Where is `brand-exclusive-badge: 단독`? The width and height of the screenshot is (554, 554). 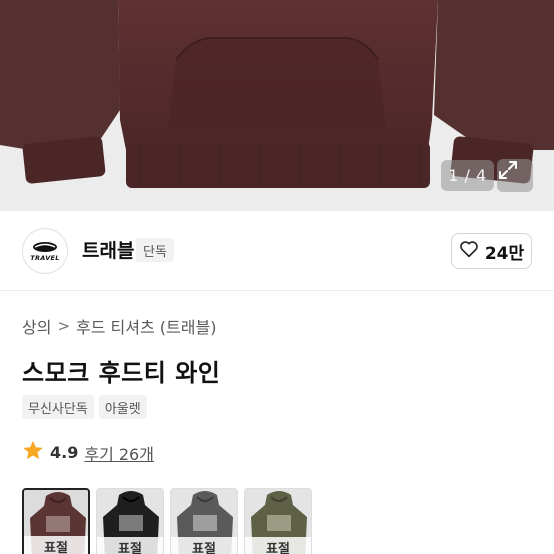 brand-exclusive-badge: 단독 is located at coordinates (155, 250).